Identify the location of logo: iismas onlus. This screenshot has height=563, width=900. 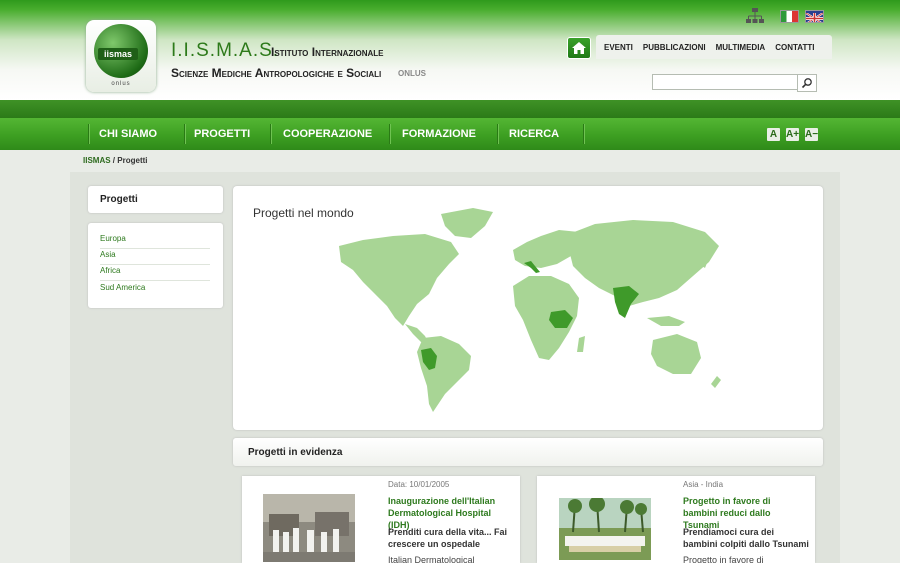
(121, 56).